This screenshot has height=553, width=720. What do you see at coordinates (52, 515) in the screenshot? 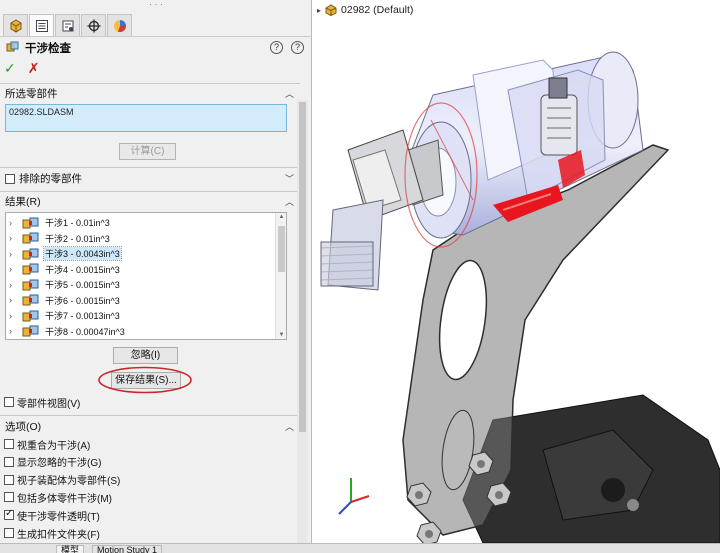
I see `option-item: 使干涉零件透明(T)` at bounding box center [52, 515].